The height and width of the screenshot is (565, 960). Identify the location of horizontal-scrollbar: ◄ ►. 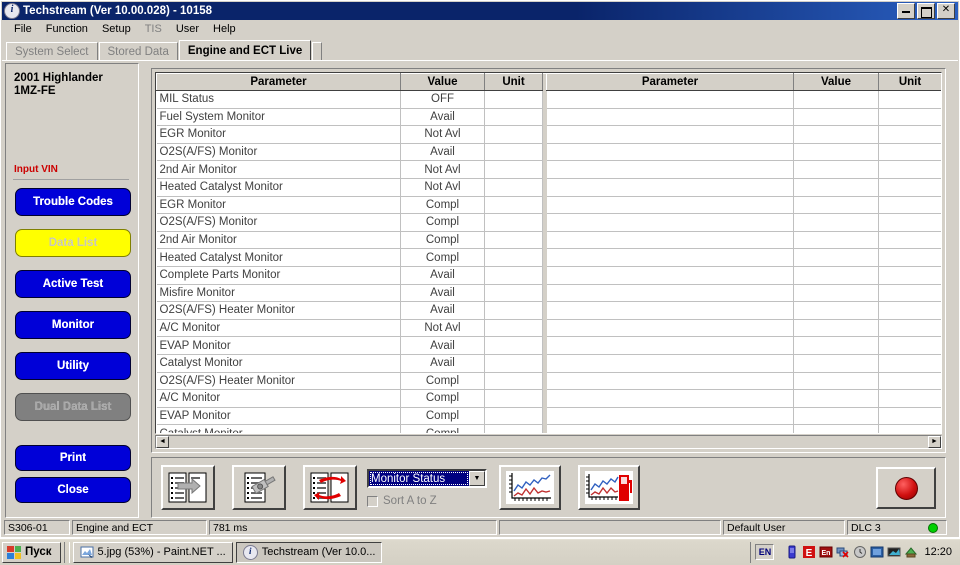
(548, 442).